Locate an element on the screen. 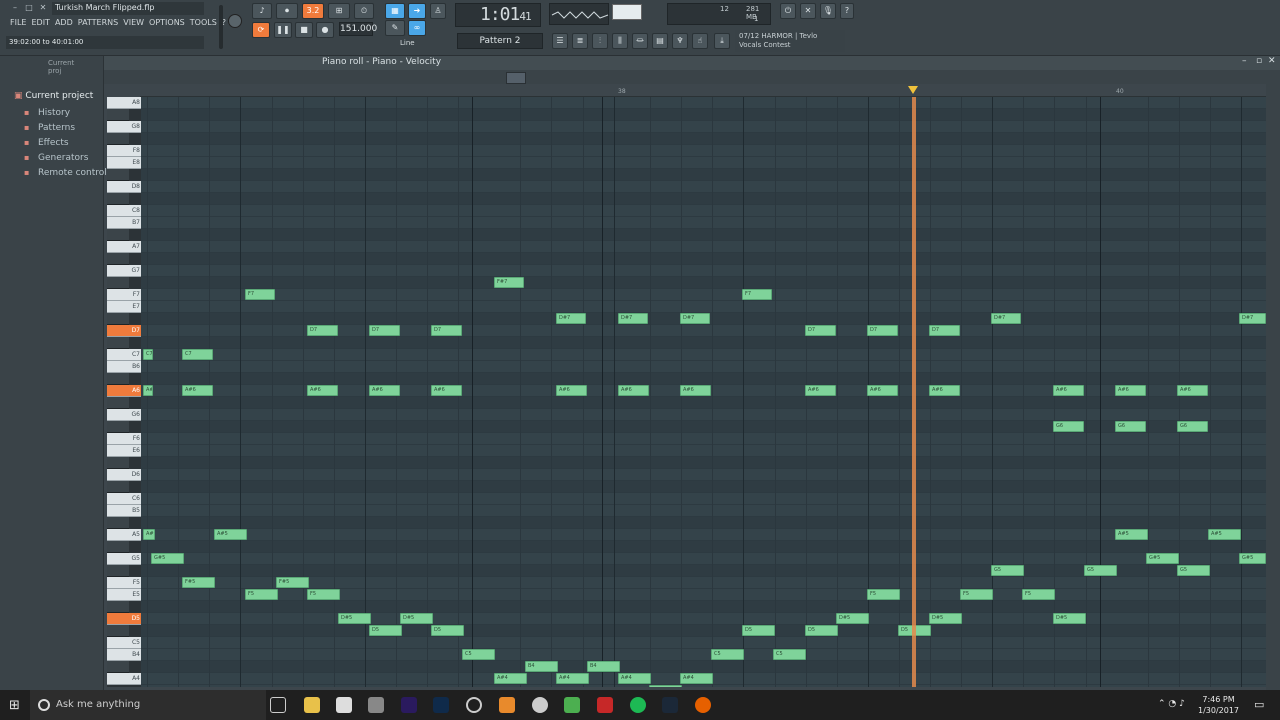 The width and height of the screenshot is (1280, 720). piano-key: B4 is located at coordinates (124, 655).